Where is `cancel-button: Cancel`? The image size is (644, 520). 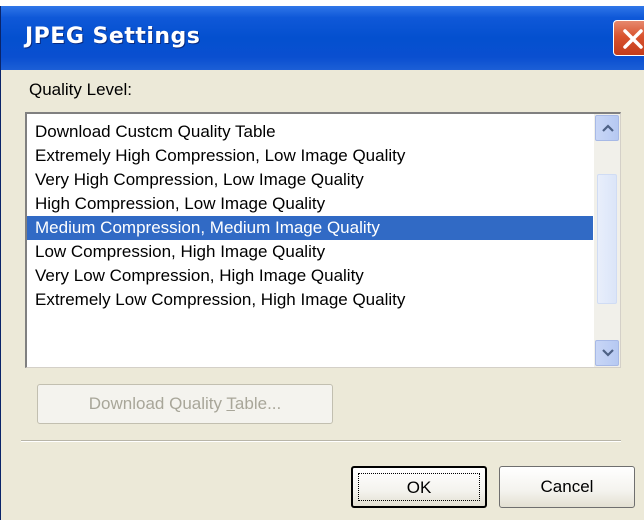 cancel-button: Cancel is located at coordinates (567, 487).